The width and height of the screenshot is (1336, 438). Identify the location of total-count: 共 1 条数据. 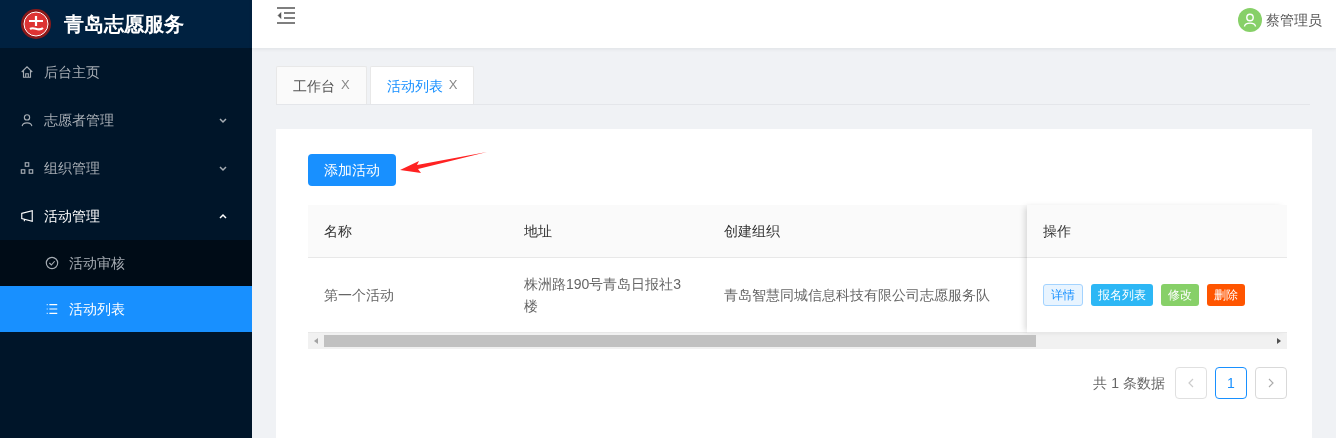
(1129, 383).